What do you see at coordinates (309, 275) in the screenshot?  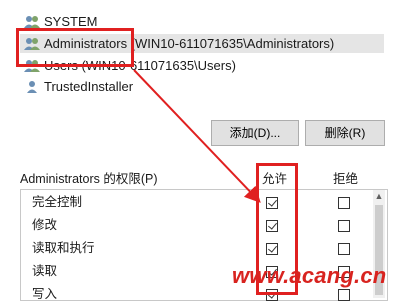 I see `watermark-text: www.acang.cn` at bounding box center [309, 275].